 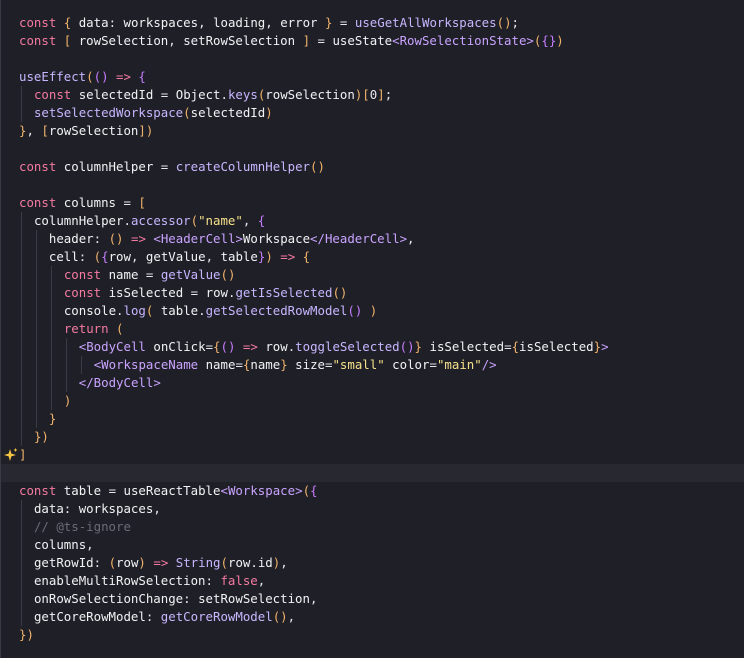 What do you see at coordinates (187, 598) in the screenshot?
I see `code-token: :` at bounding box center [187, 598].